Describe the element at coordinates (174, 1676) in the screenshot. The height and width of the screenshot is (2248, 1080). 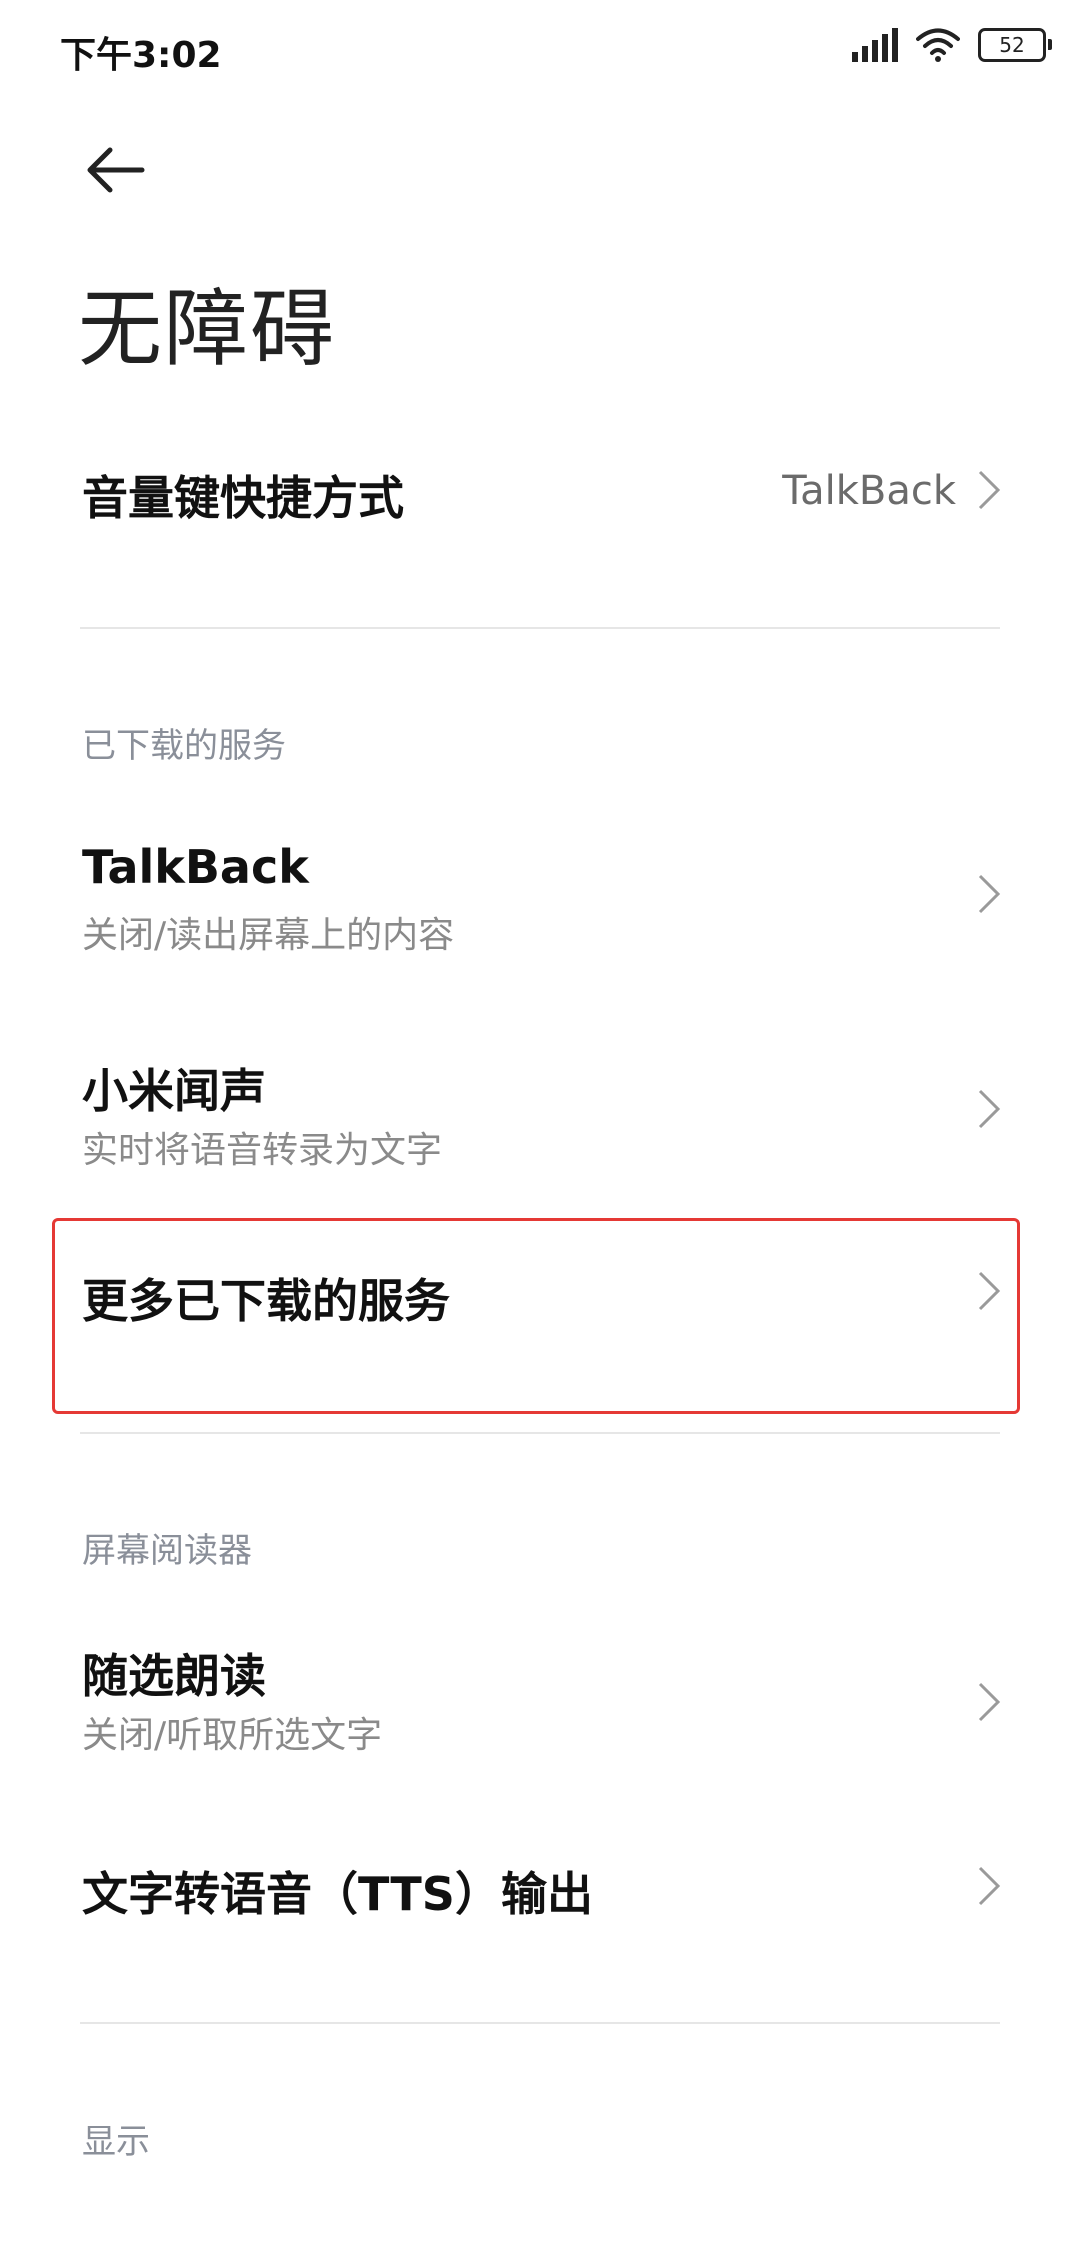
I see `item-title: 随选朗读` at that location.